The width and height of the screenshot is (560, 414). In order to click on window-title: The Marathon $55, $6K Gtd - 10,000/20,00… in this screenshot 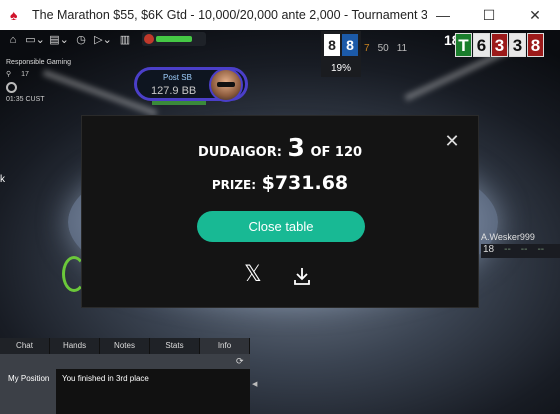, I will do `click(229, 15)`.